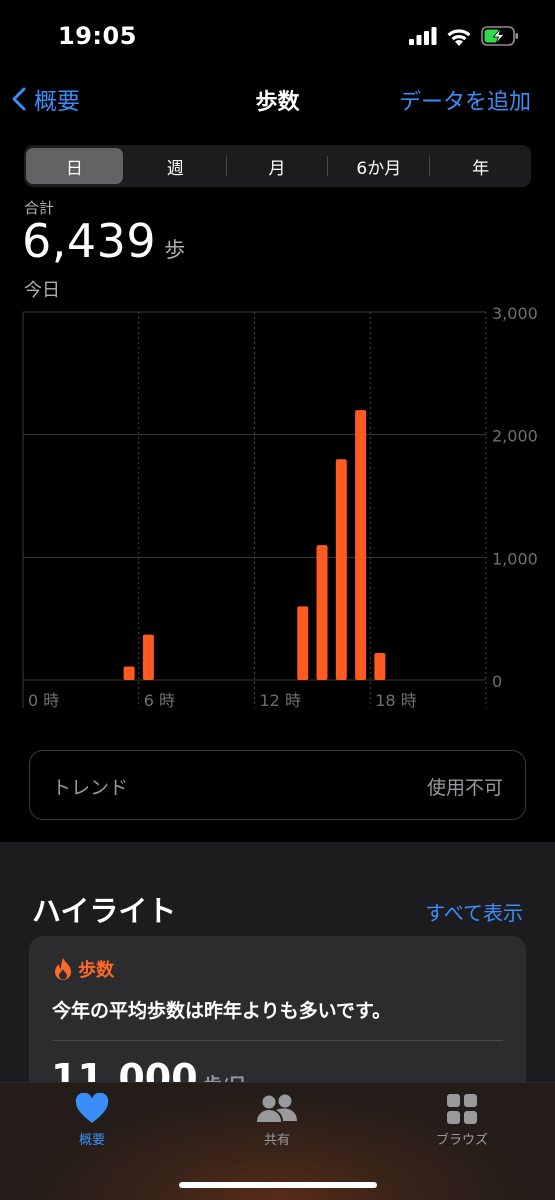  What do you see at coordinates (159, 700) in the screenshot?
I see `x-tick-label: 6 時` at bounding box center [159, 700].